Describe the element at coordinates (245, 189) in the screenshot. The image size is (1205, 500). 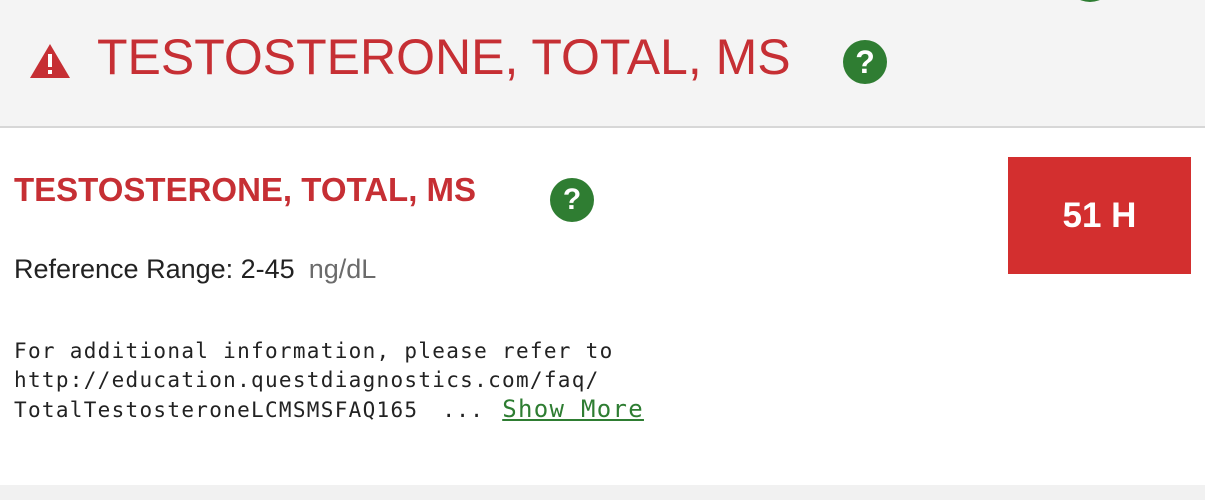
I see `result-name: TESTOSTERONE, TOTAL, MS` at that location.